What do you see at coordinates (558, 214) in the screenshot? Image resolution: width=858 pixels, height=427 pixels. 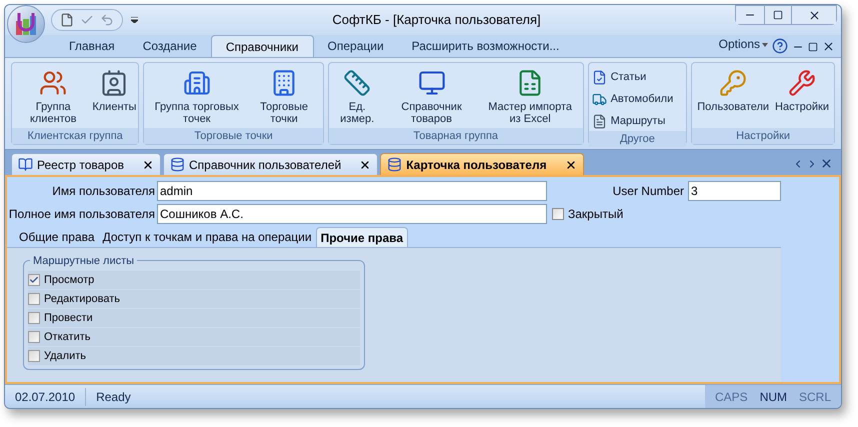 I see `closed-checkbox` at bounding box center [558, 214].